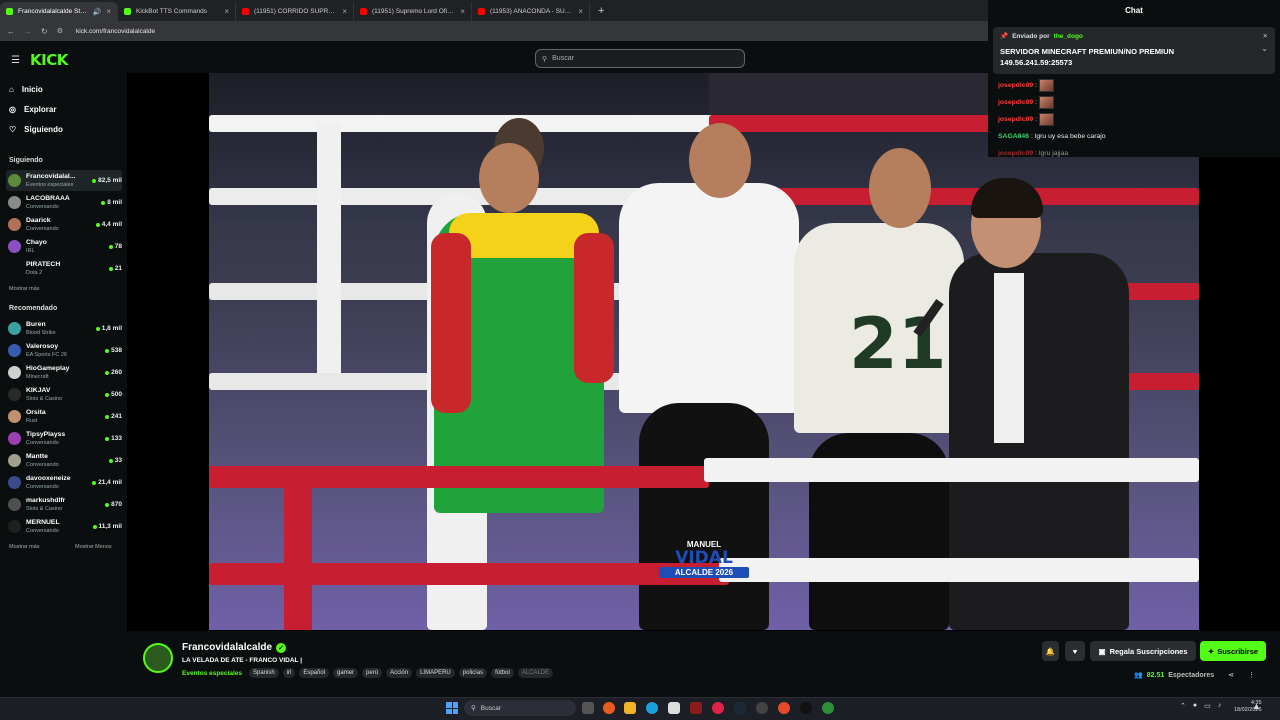 Image resolution: width=1280 pixels, height=720 pixels. I want to click on kick-logo: KICK, so click(49, 60).